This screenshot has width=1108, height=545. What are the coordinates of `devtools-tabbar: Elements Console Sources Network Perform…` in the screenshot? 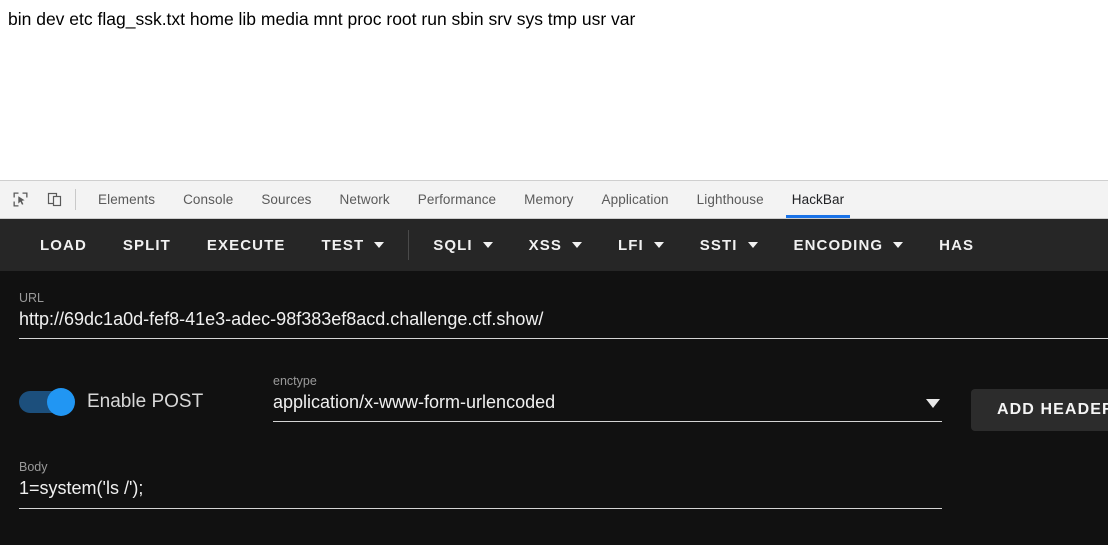 It's located at (554, 200).